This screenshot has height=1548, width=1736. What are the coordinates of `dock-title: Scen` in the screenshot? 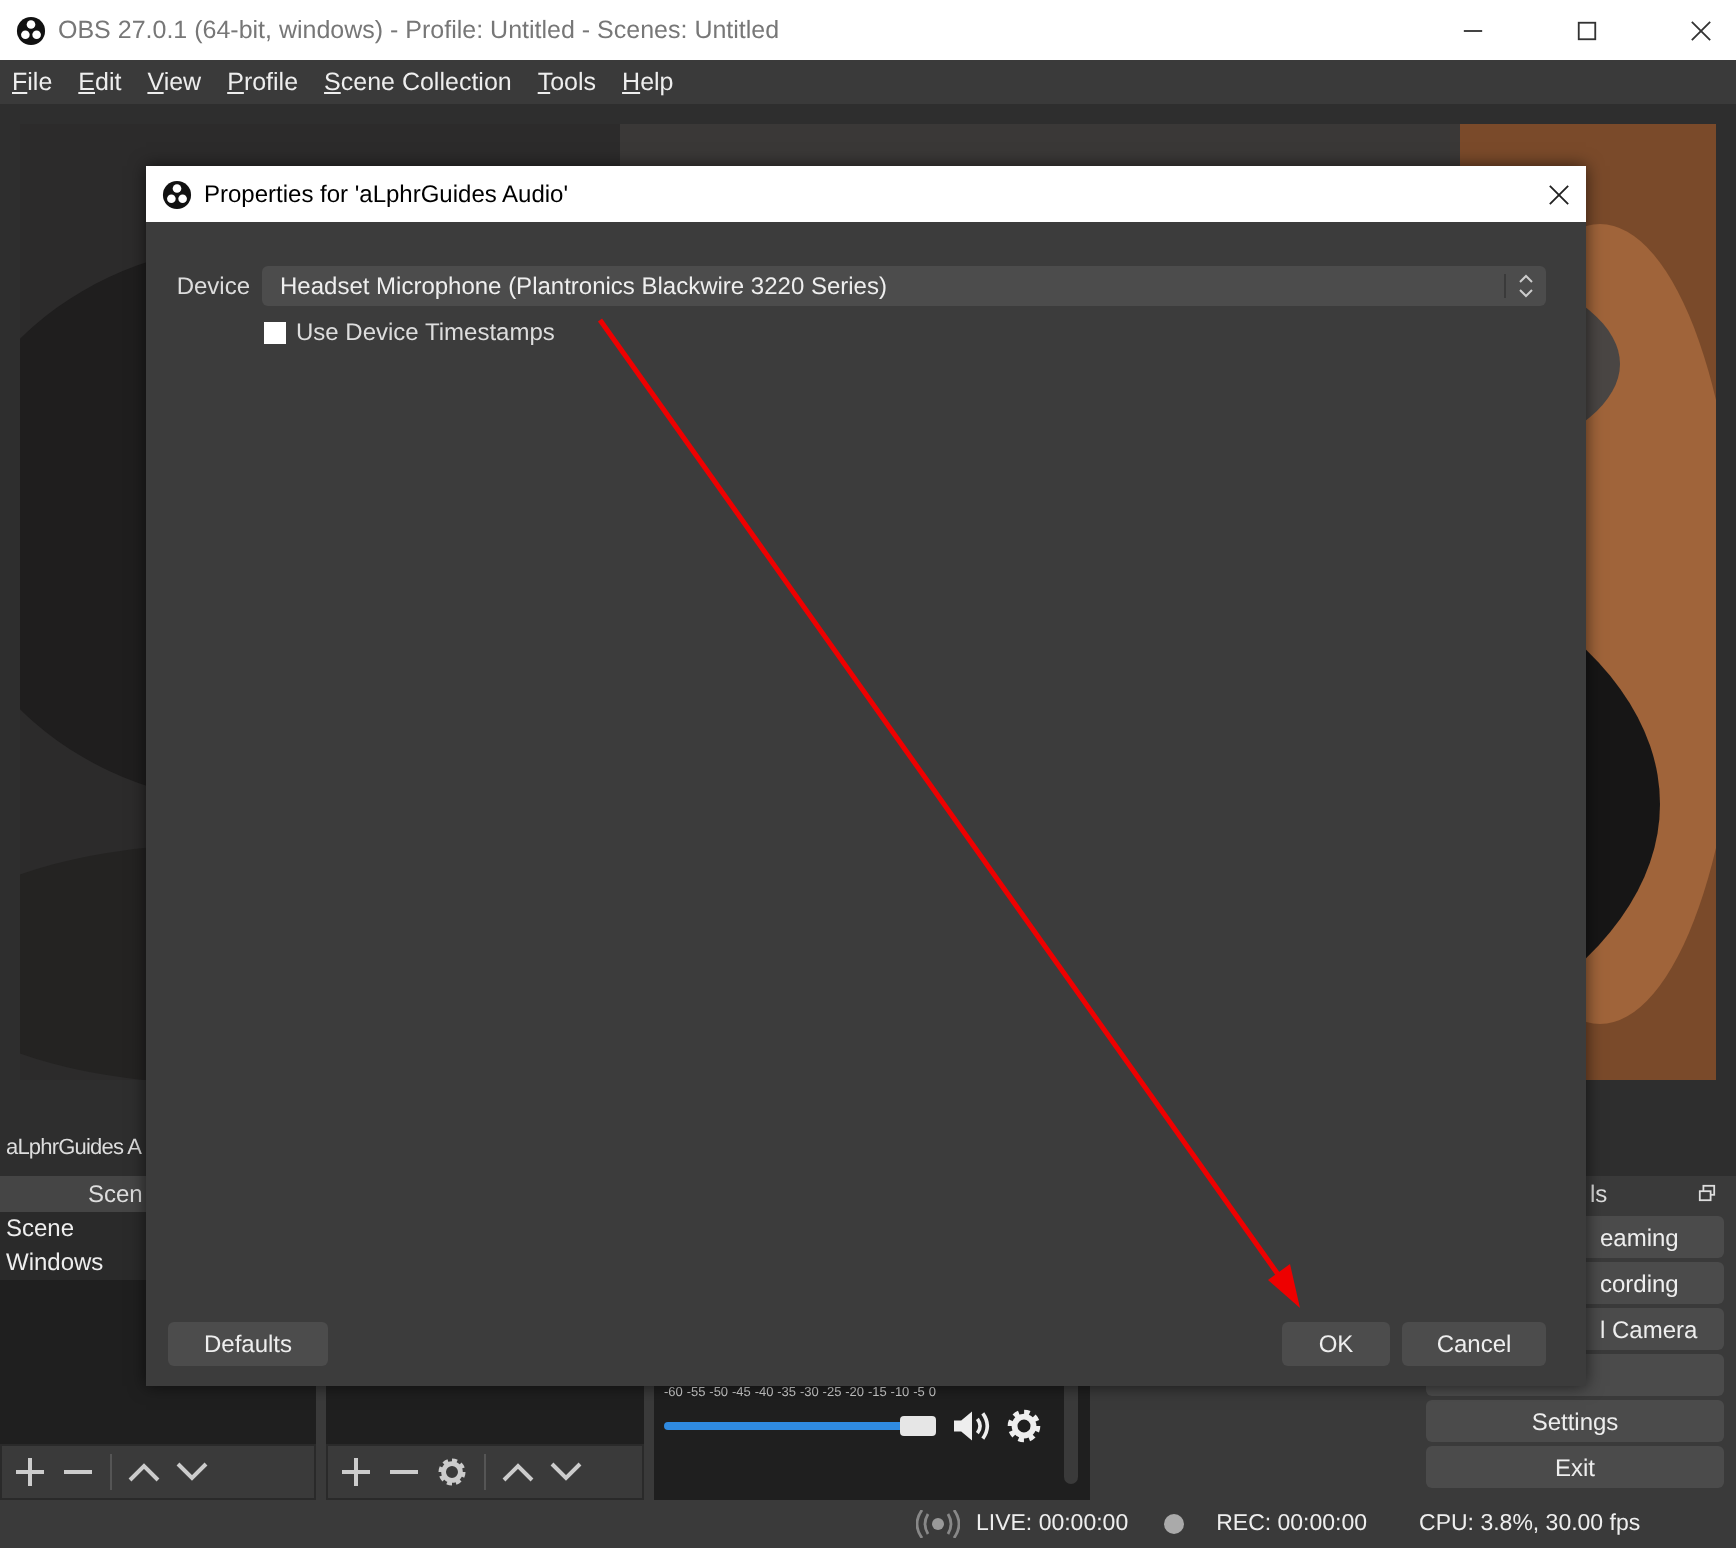 It's located at (114, 1194).